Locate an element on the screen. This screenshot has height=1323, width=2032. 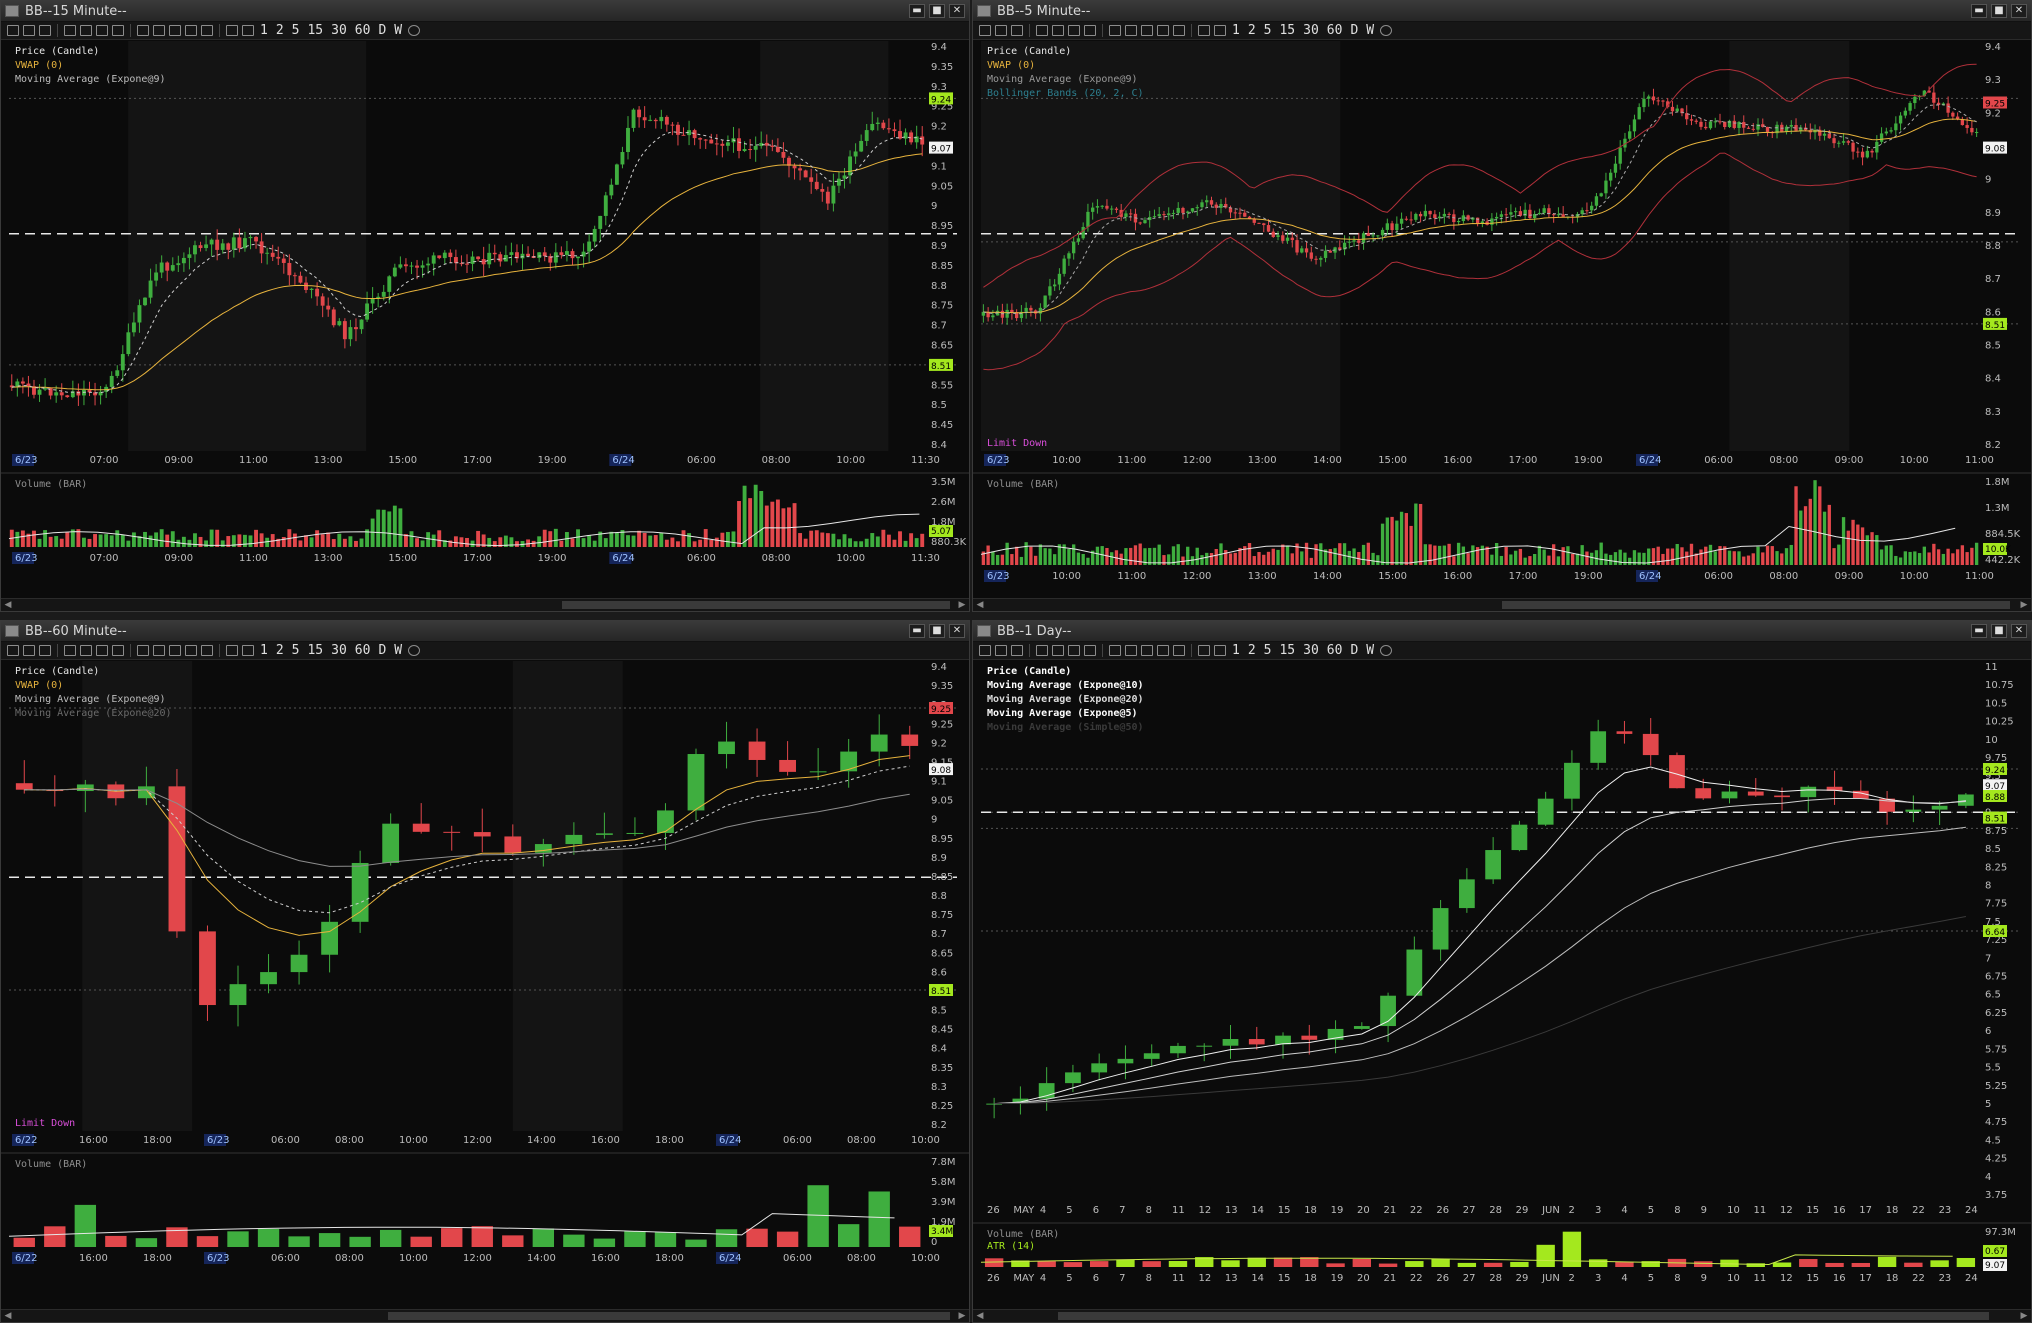
window-titlebar: BB--60 Minute-- ▬ ■ ✕ is located at coordinates (485, 631).